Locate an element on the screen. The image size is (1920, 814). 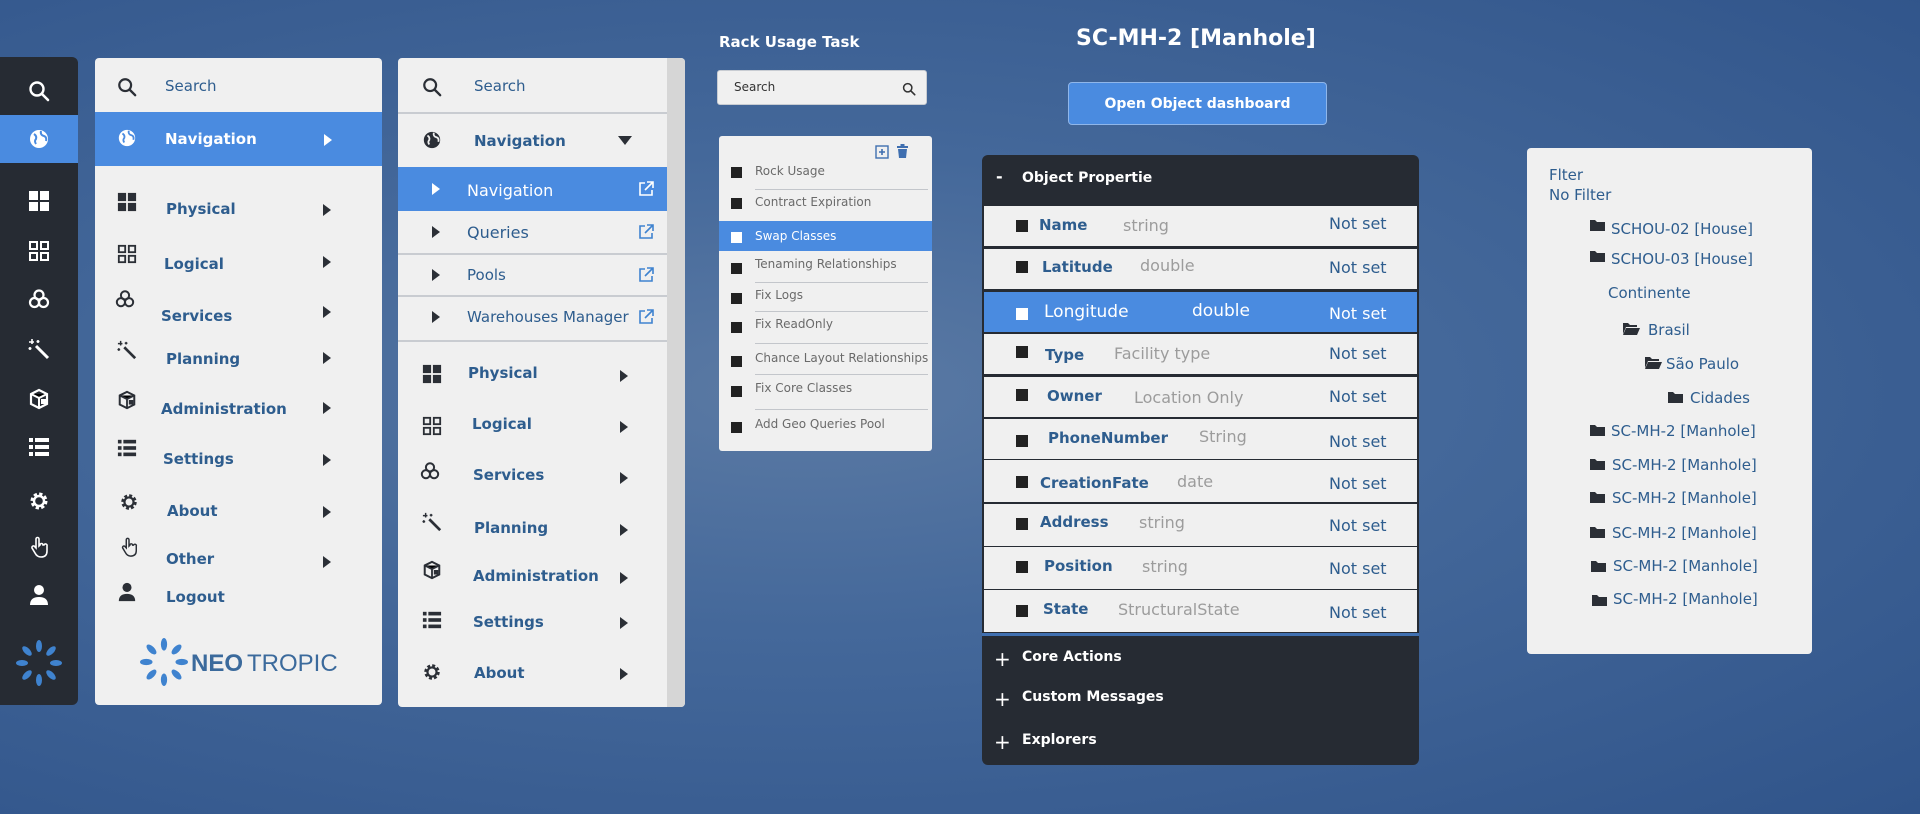
list-icon is located at coordinates (432, 620).